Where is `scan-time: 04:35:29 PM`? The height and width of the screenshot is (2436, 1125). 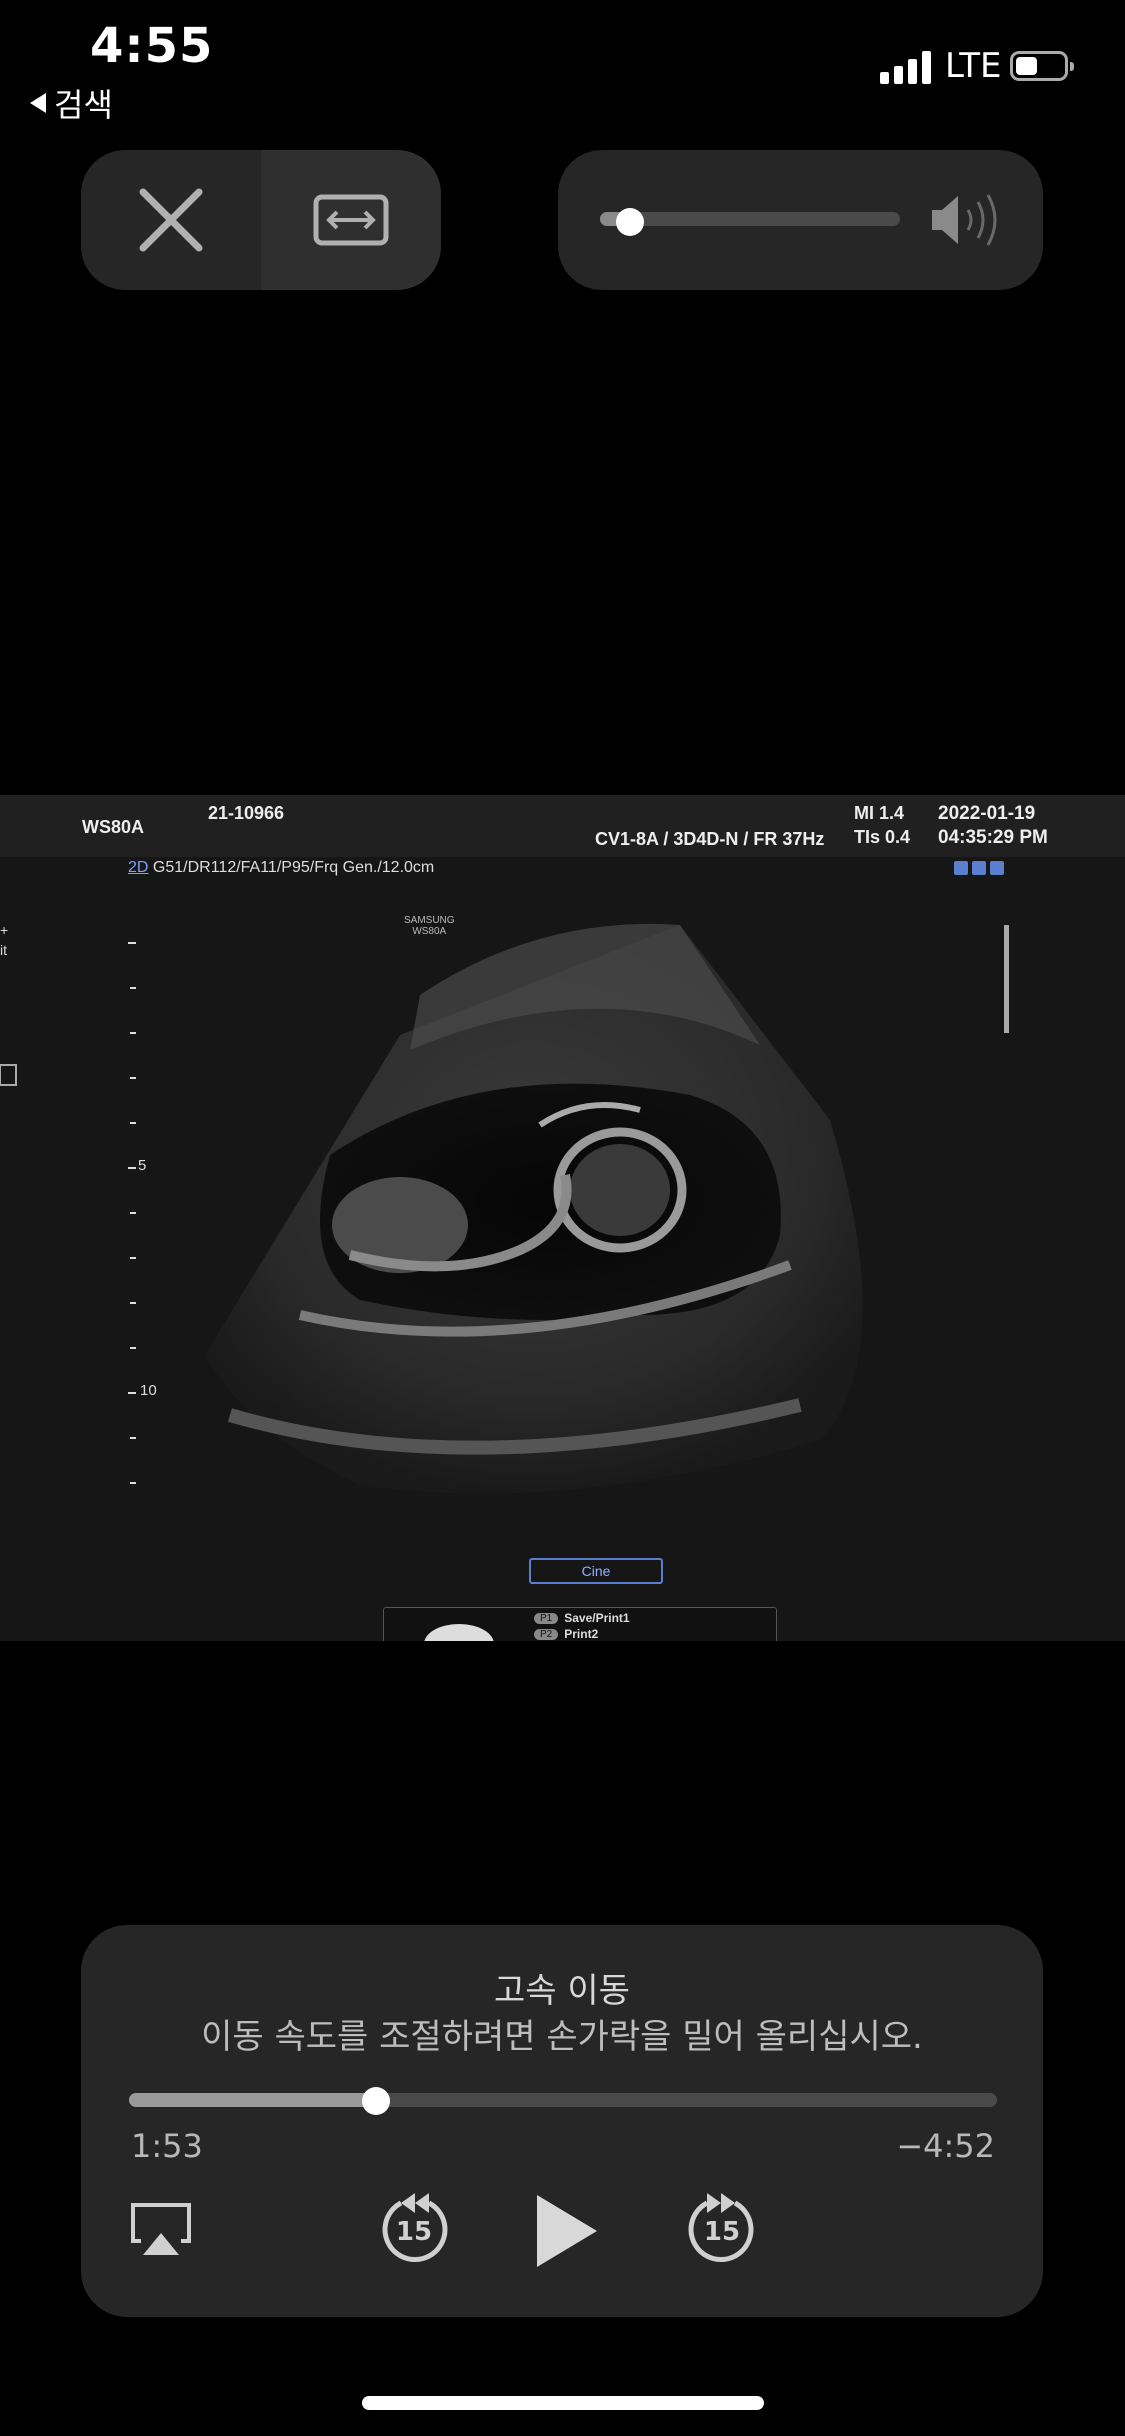
scan-time: 04:35:29 PM is located at coordinates (993, 837).